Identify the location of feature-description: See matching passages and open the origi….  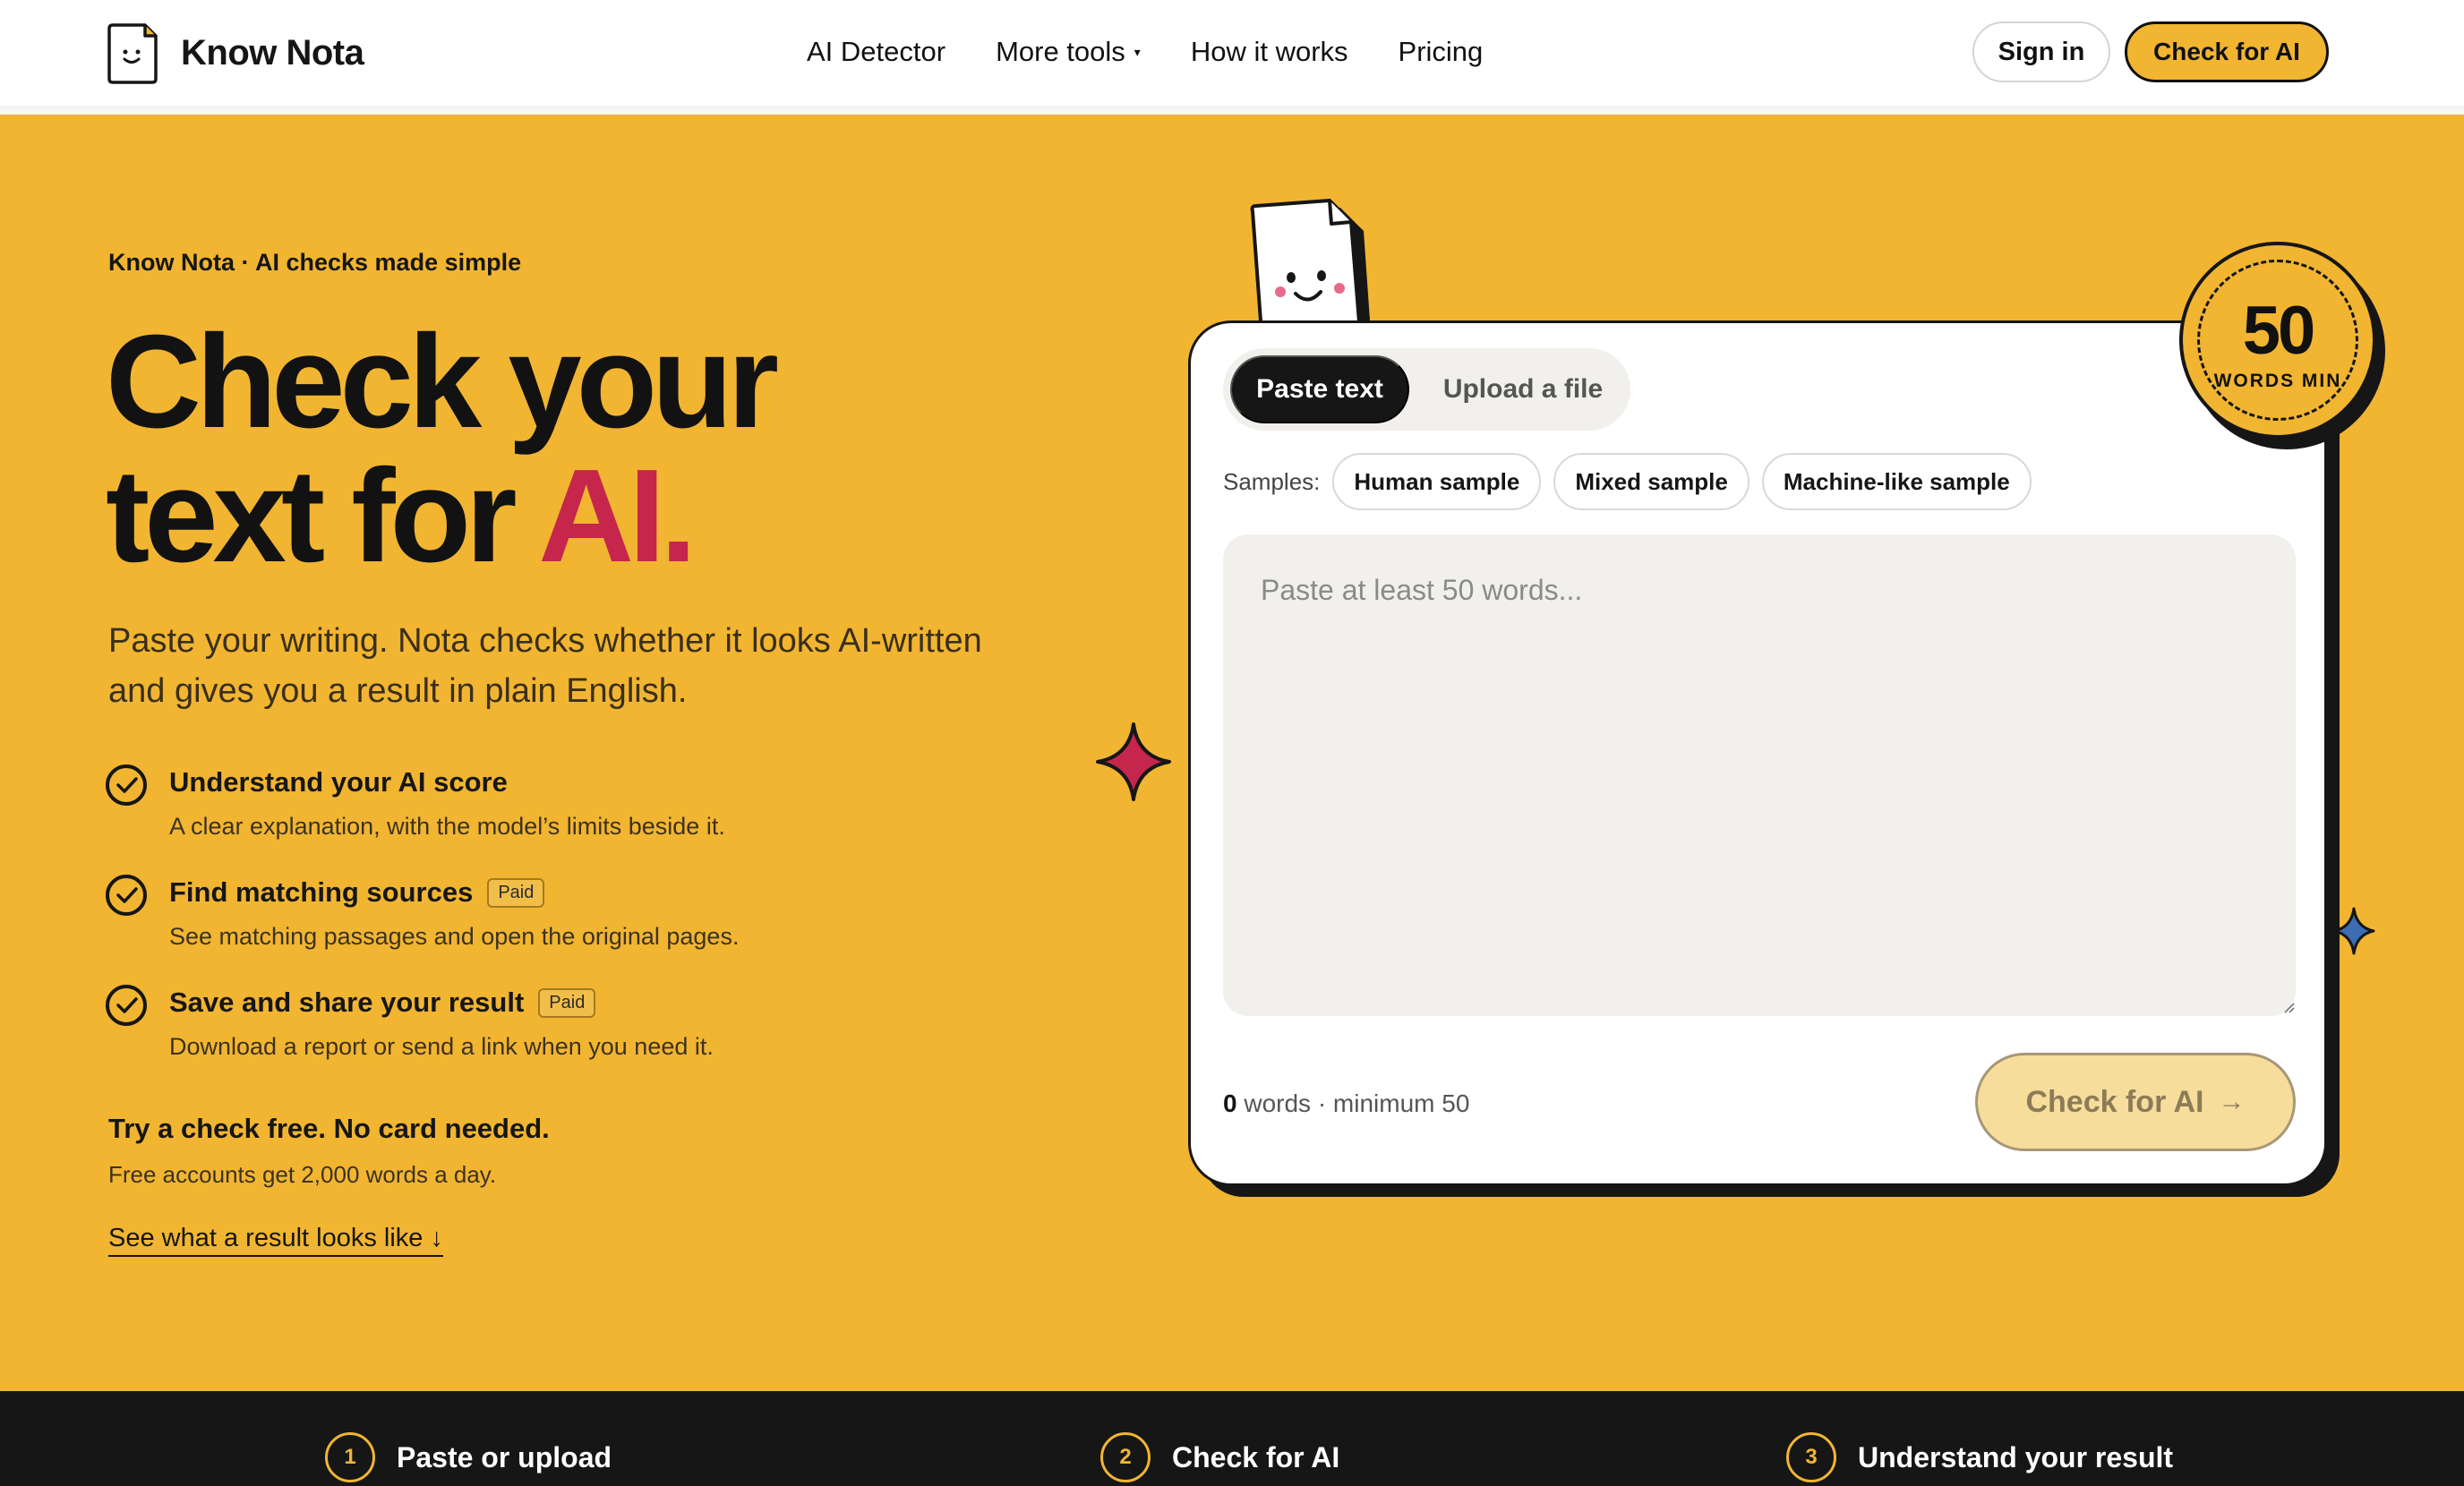
(454, 936).